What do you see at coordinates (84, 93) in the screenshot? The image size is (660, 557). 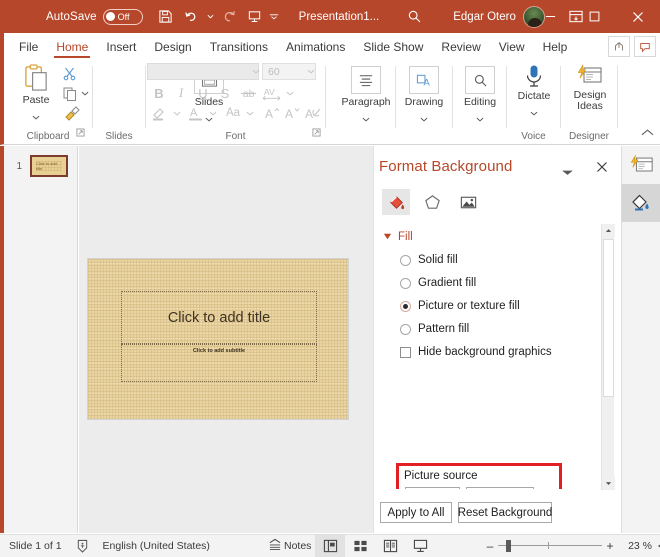 I see `copy-dropdown-icon` at bounding box center [84, 93].